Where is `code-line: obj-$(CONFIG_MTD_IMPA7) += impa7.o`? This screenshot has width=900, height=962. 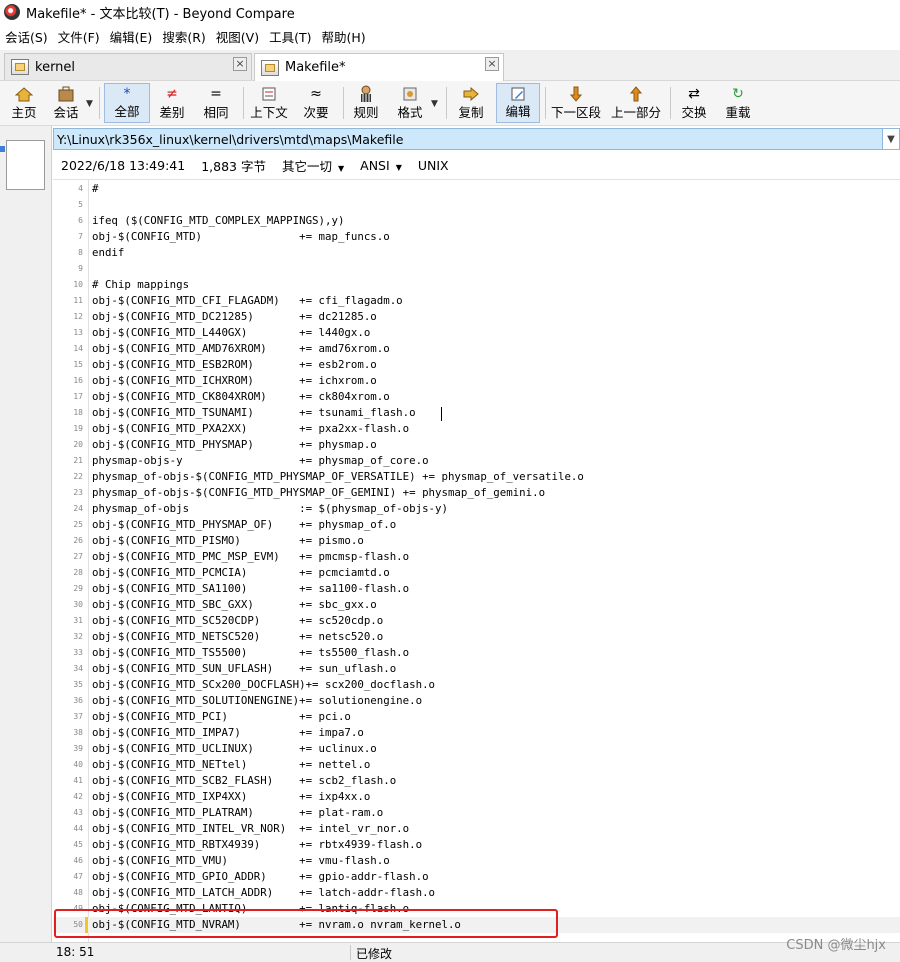 code-line: obj-$(CONFIG_MTD_IMPA7) += impa7.o is located at coordinates (228, 733).